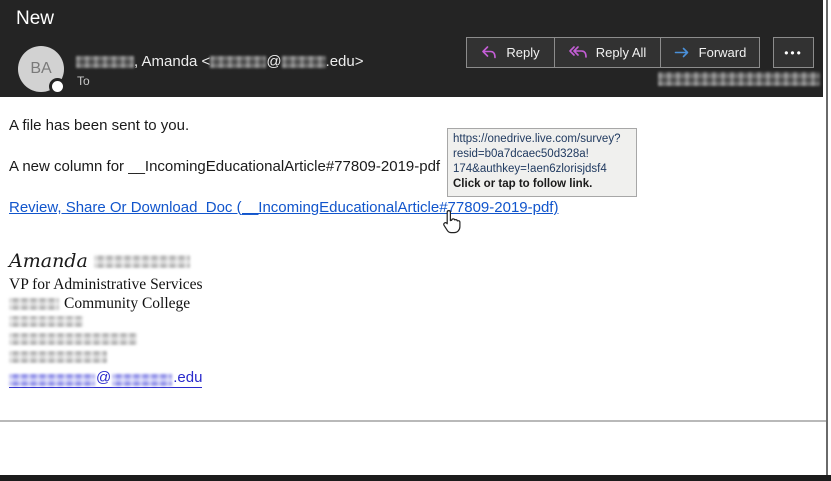  What do you see at coordinates (127, 303) in the screenshot?
I see `signature-org-visible: Community College` at bounding box center [127, 303].